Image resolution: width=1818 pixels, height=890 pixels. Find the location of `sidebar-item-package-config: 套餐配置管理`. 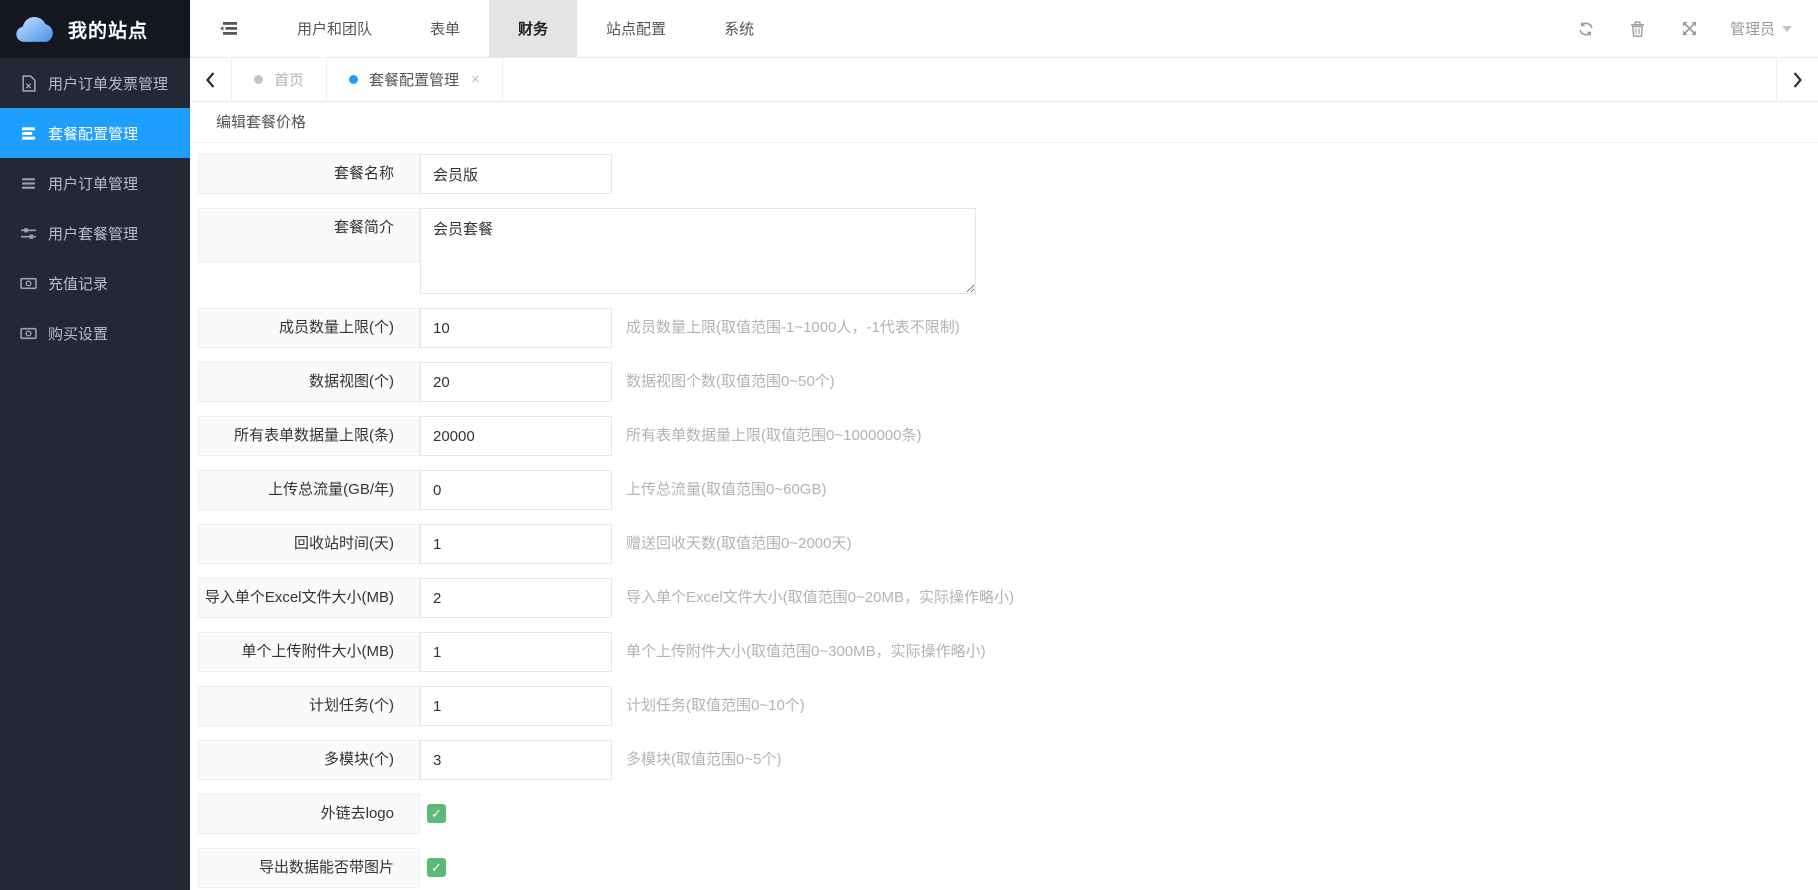

sidebar-item-package-config: 套餐配置管理 is located at coordinates (95, 133).